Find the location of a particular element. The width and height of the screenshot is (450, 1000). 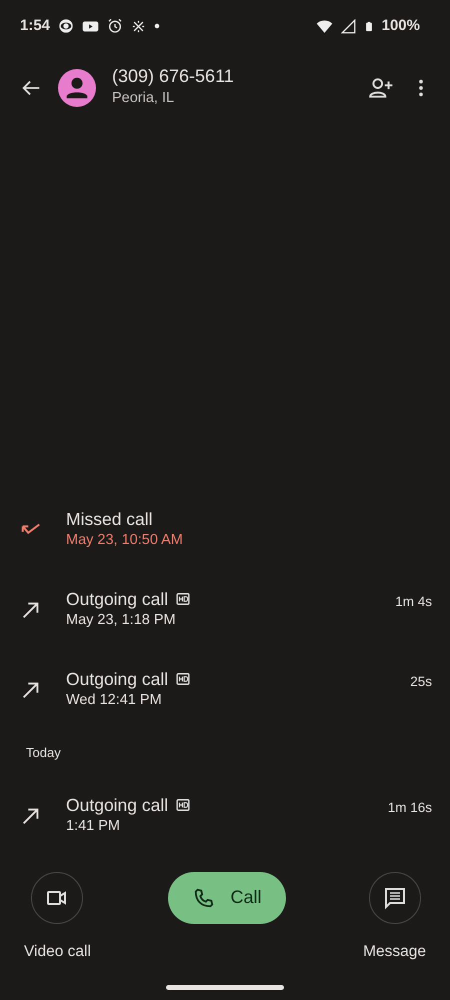

battery-level: 100% is located at coordinates (401, 26).